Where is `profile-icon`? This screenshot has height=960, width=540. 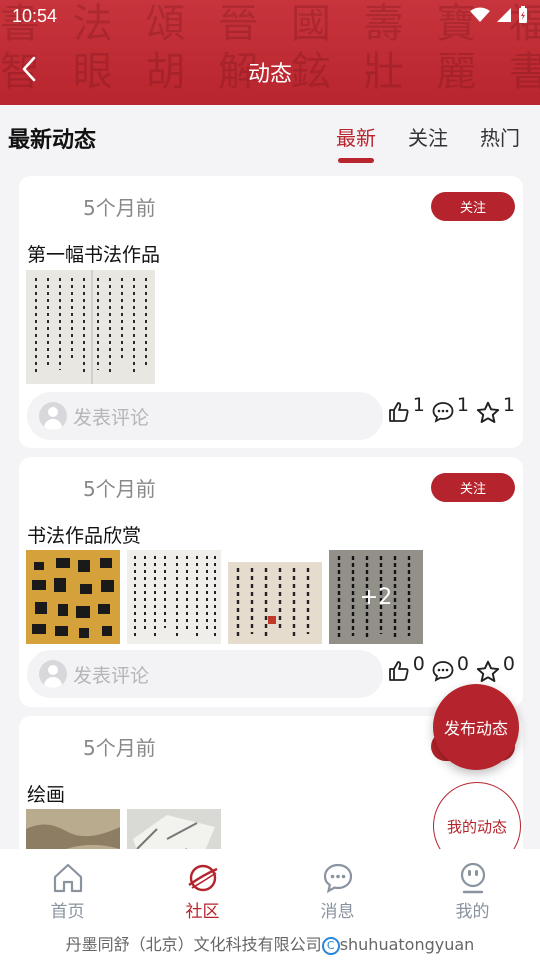 profile-icon is located at coordinates (472, 878).